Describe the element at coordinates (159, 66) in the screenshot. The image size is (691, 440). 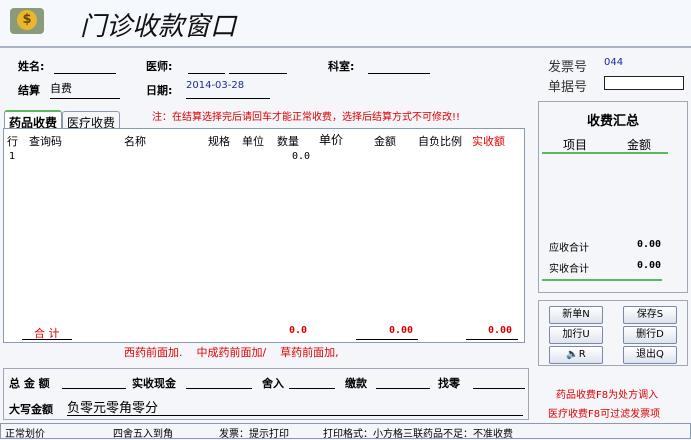
I see `doctor-label: 医师:` at that location.